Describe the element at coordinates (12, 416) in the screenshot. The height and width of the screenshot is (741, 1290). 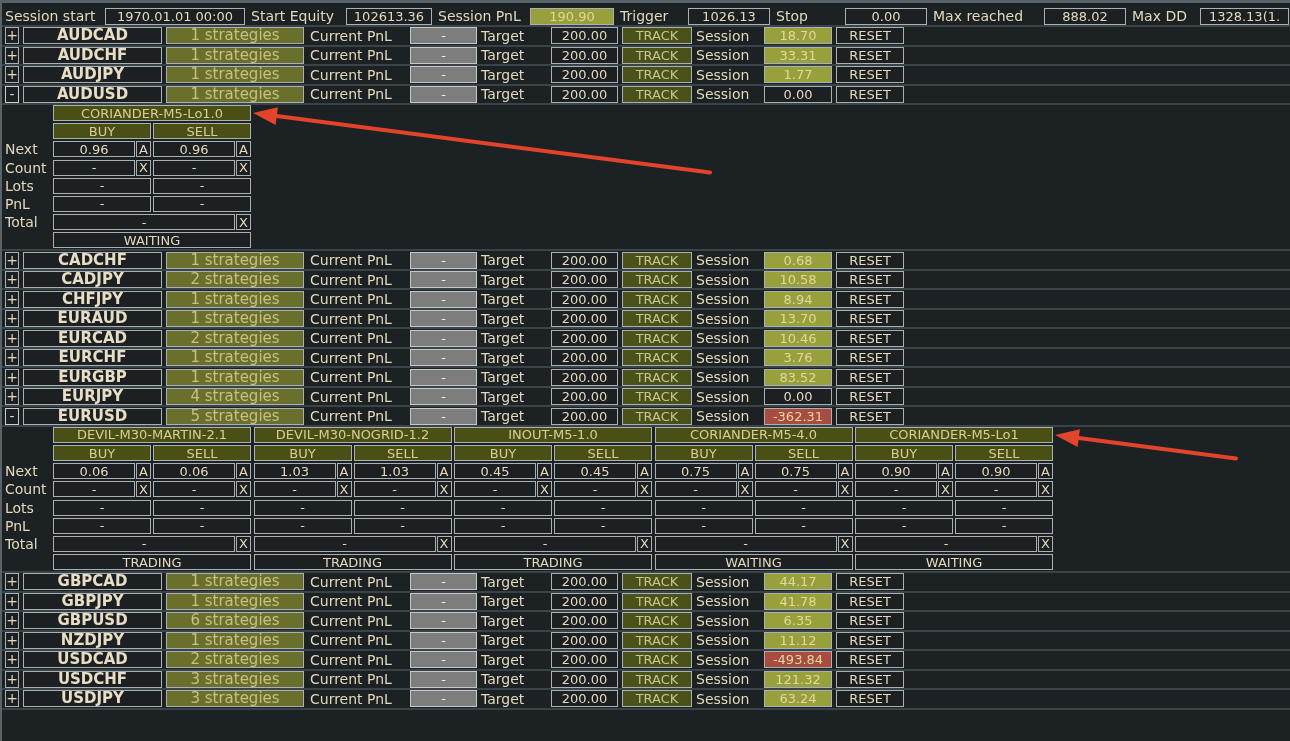
I see `expand-toggle: -` at that location.